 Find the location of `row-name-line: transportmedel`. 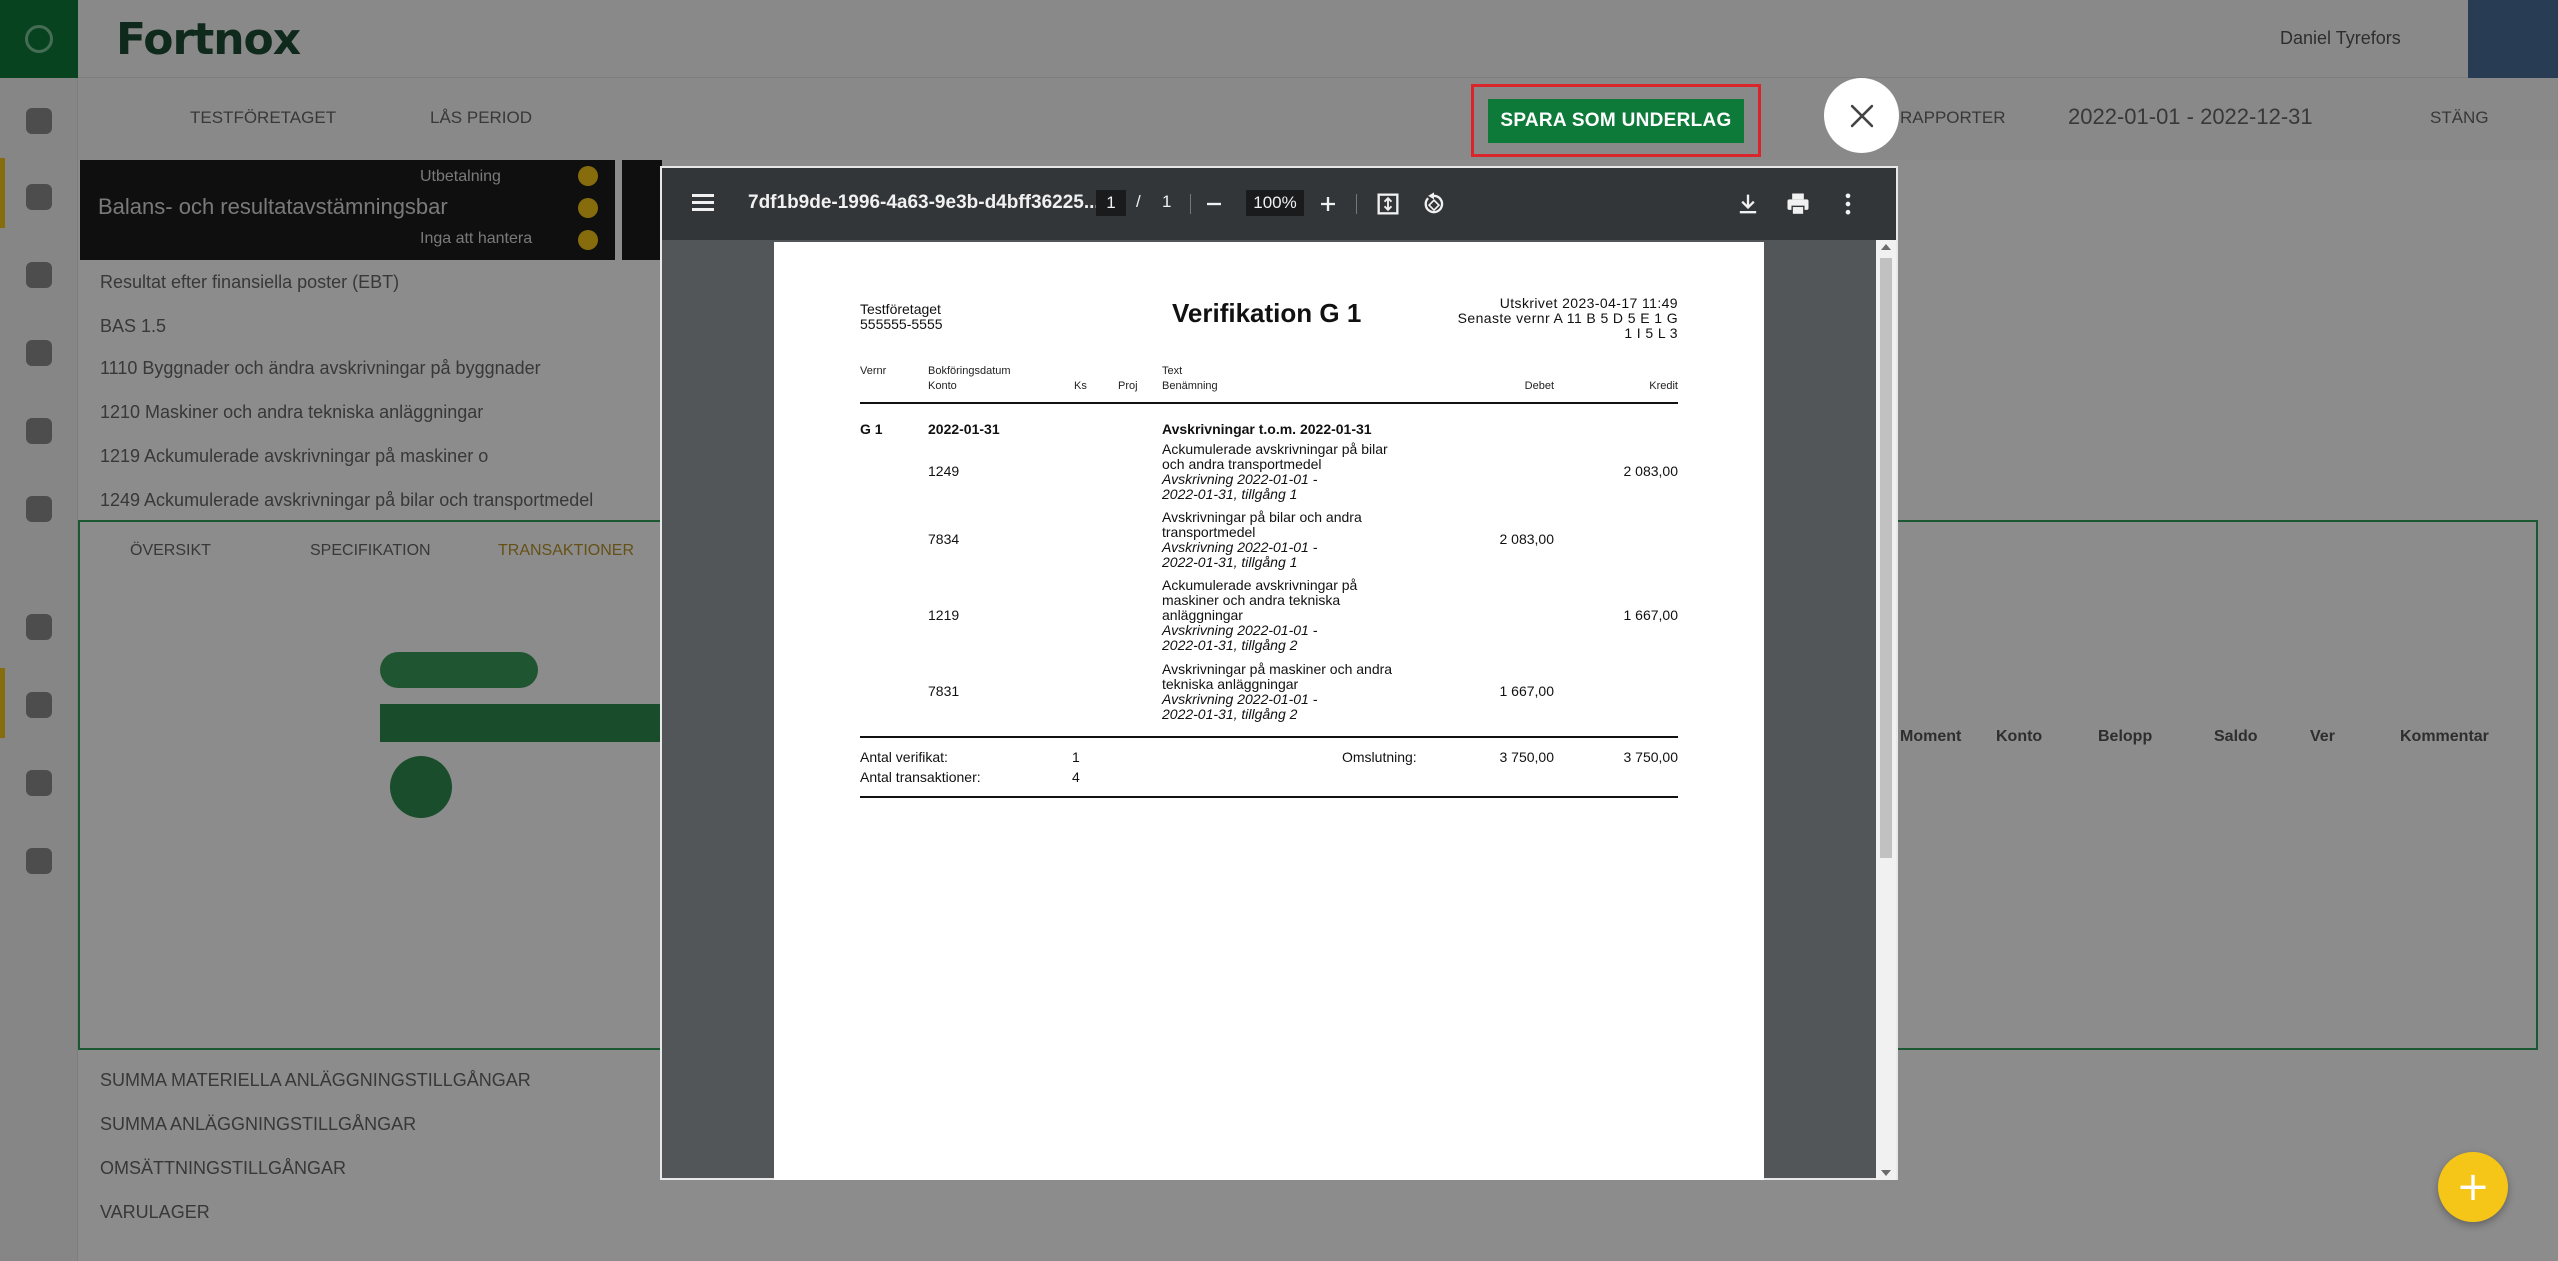

row-name-line: transportmedel is located at coordinates (1209, 532).